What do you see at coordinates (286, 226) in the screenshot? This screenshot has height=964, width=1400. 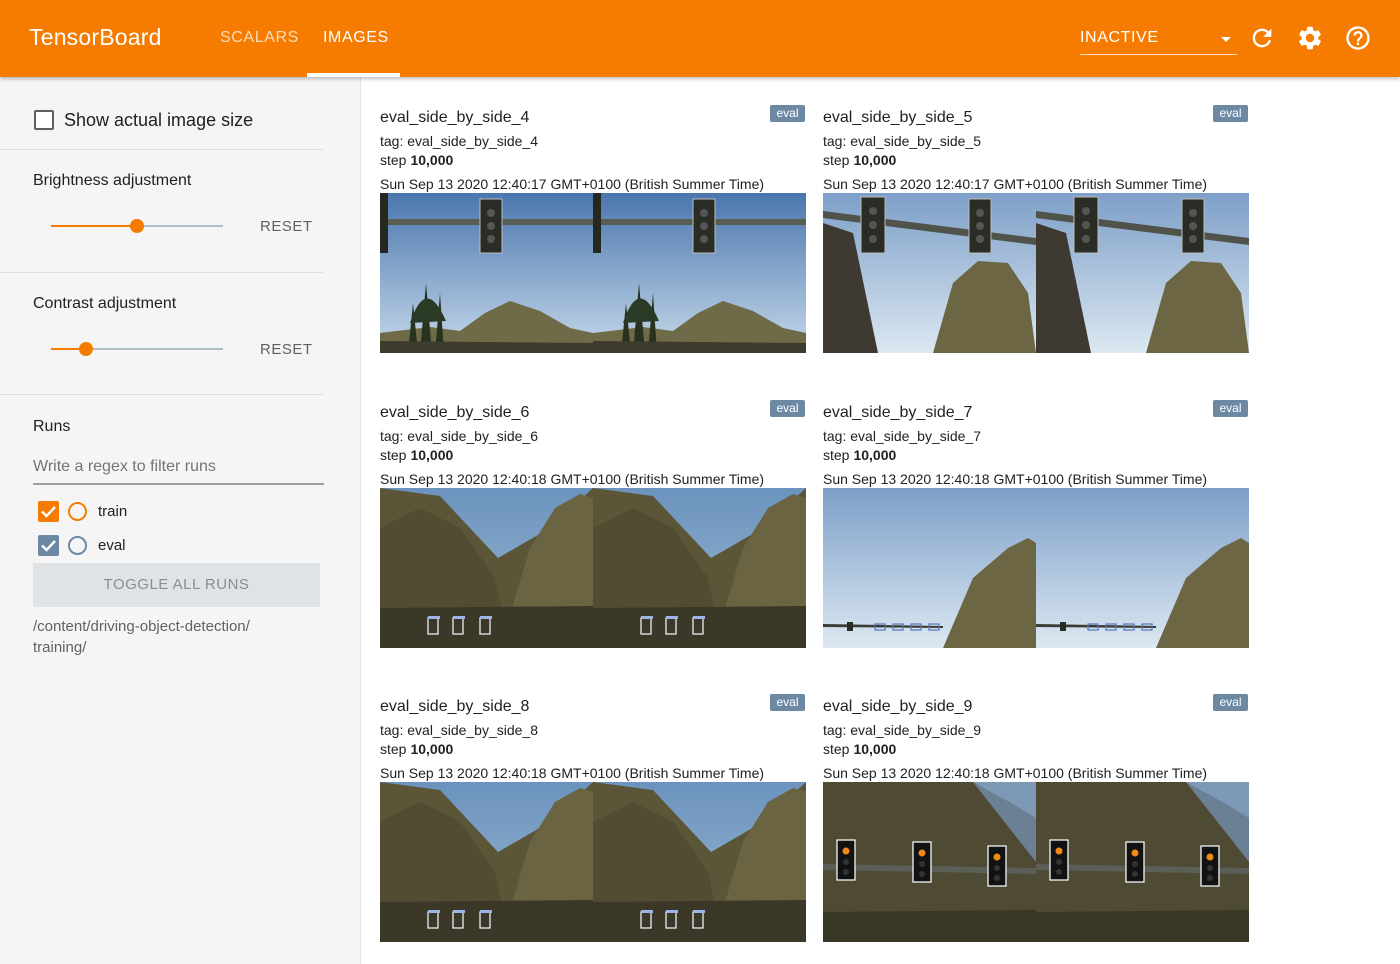 I see `brightness-reset-button: RESET` at bounding box center [286, 226].